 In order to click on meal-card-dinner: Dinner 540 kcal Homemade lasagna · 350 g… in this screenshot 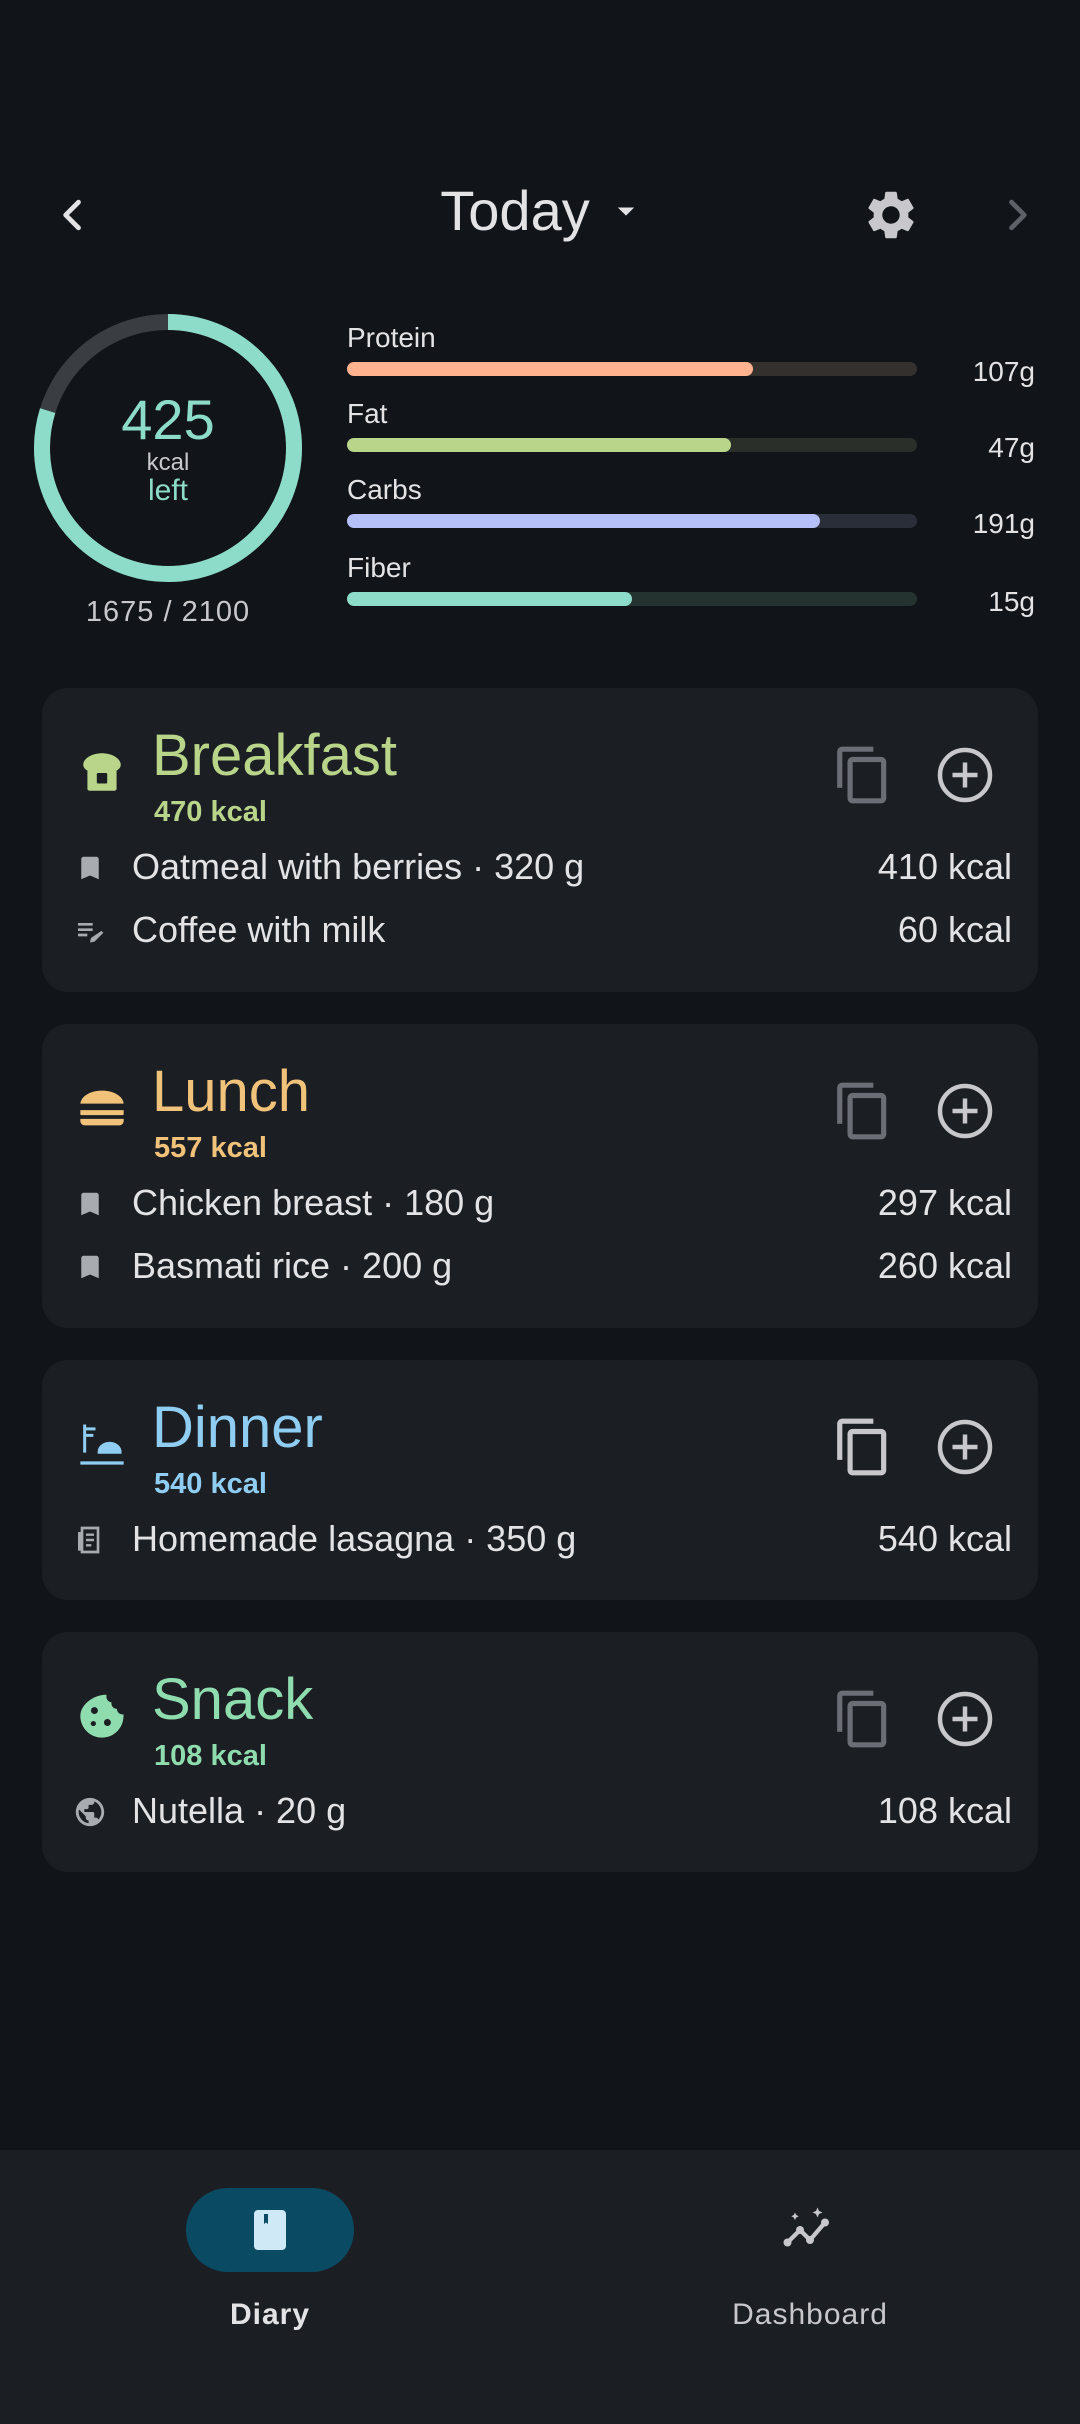, I will do `click(540, 1480)`.